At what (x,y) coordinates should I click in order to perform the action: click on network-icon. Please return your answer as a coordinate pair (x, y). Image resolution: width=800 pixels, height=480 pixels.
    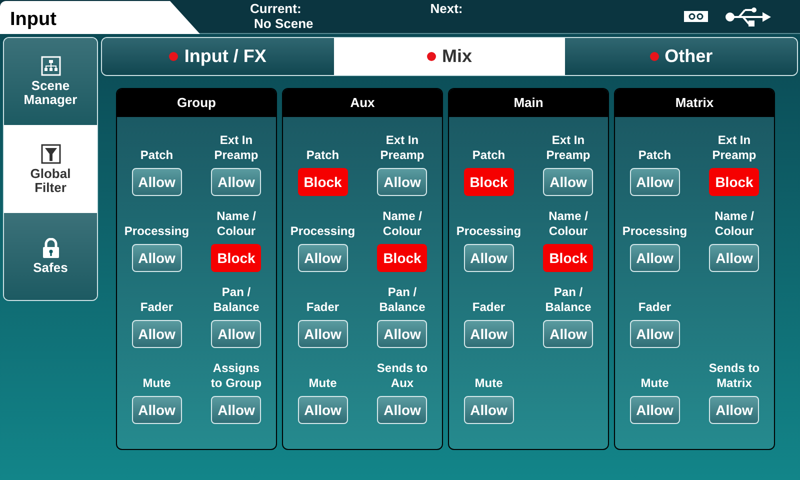
    Looking at the image, I should click on (50, 66).